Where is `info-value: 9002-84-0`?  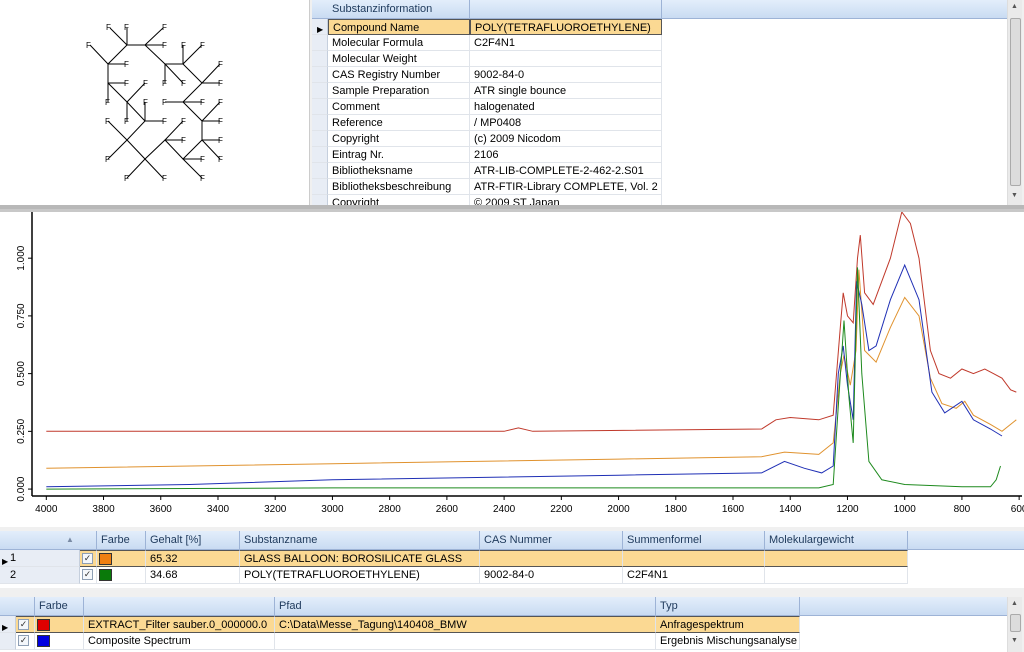 info-value: 9002-84-0 is located at coordinates (566, 75).